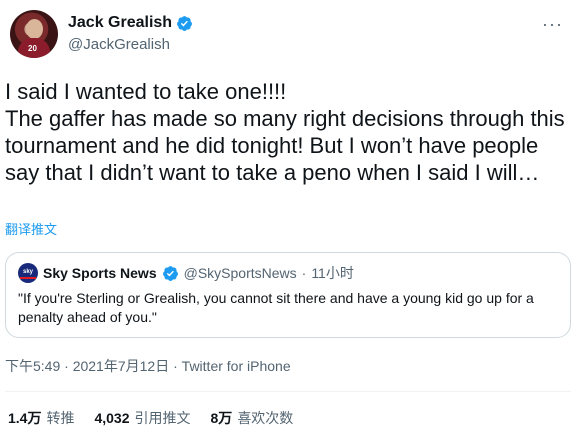 The image size is (579, 441). I want to click on tweet-header: 20 Jack Grealish @JackGrealish ···, so click(289, 37).